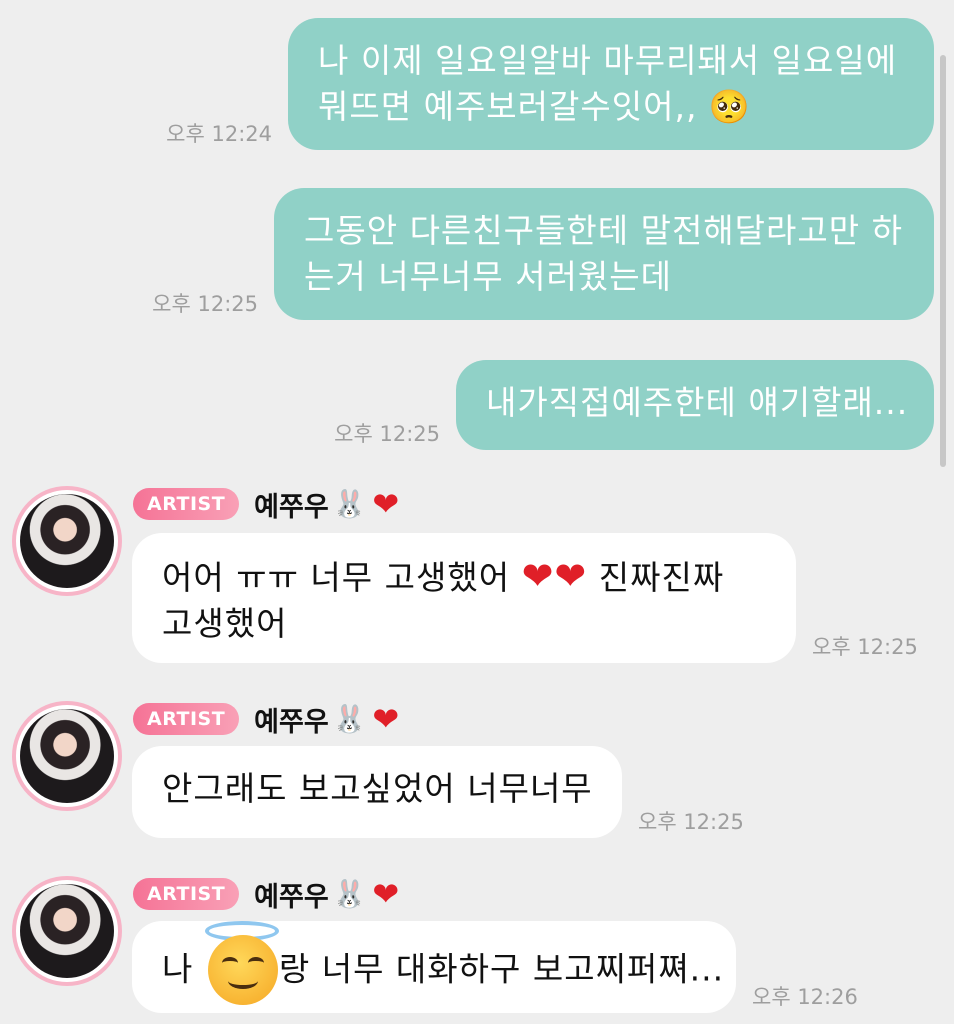 This screenshot has height=1024, width=954. Describe the element at coordinates (241, 963) in the screenshot. I see `smiling-face-with-halo-icon` at that location.